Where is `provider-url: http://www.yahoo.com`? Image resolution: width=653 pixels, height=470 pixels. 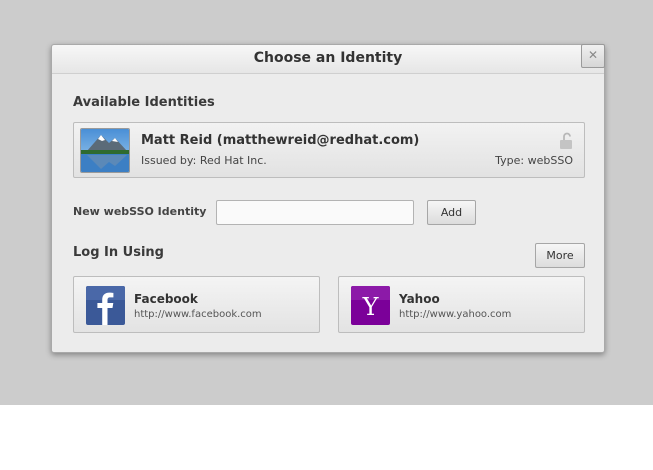 provider-url: http://www.yahoo.com is located at coordinates (455, 314).